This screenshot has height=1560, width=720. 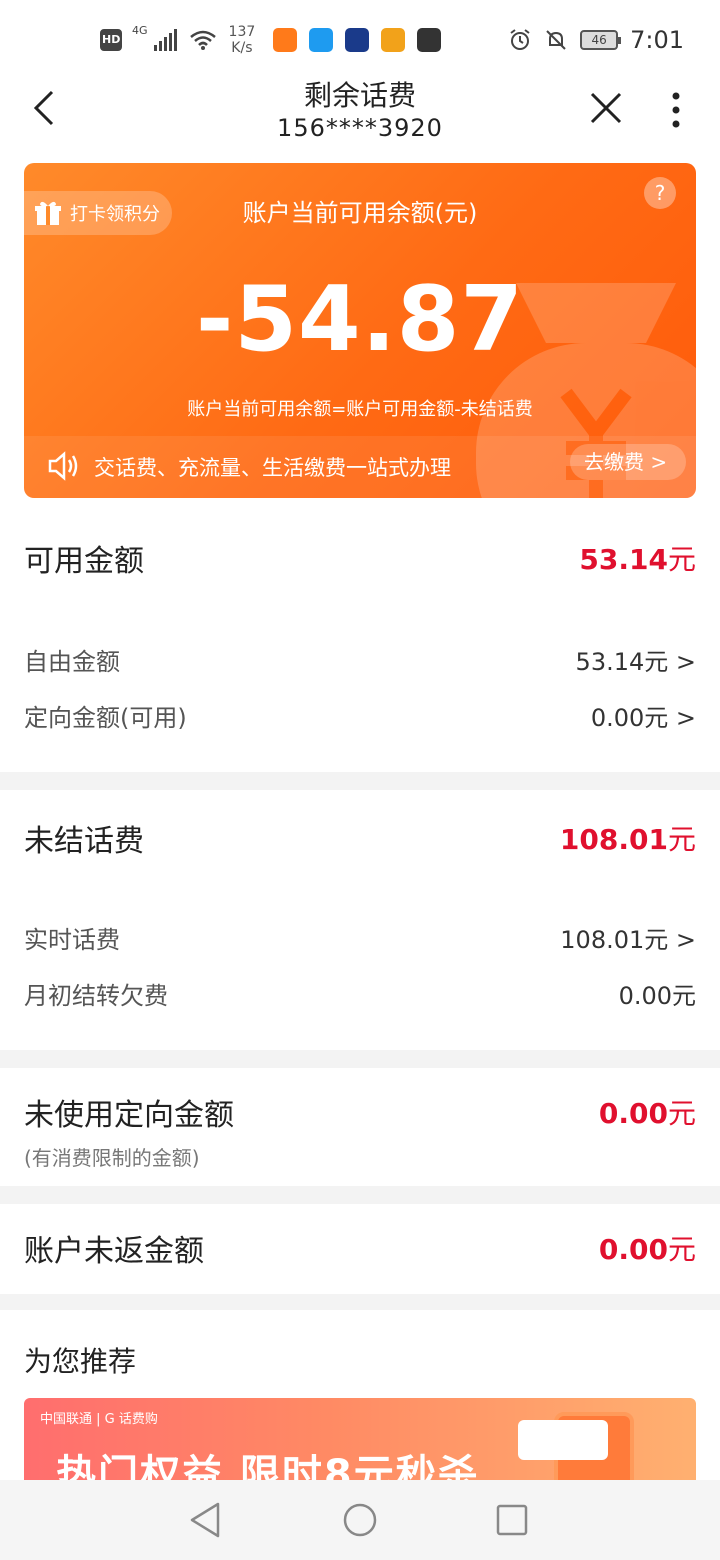 What do you see at coordinates (676, 110) in the screenshot?
I see `more-icon` at bounding box center [676, 110].